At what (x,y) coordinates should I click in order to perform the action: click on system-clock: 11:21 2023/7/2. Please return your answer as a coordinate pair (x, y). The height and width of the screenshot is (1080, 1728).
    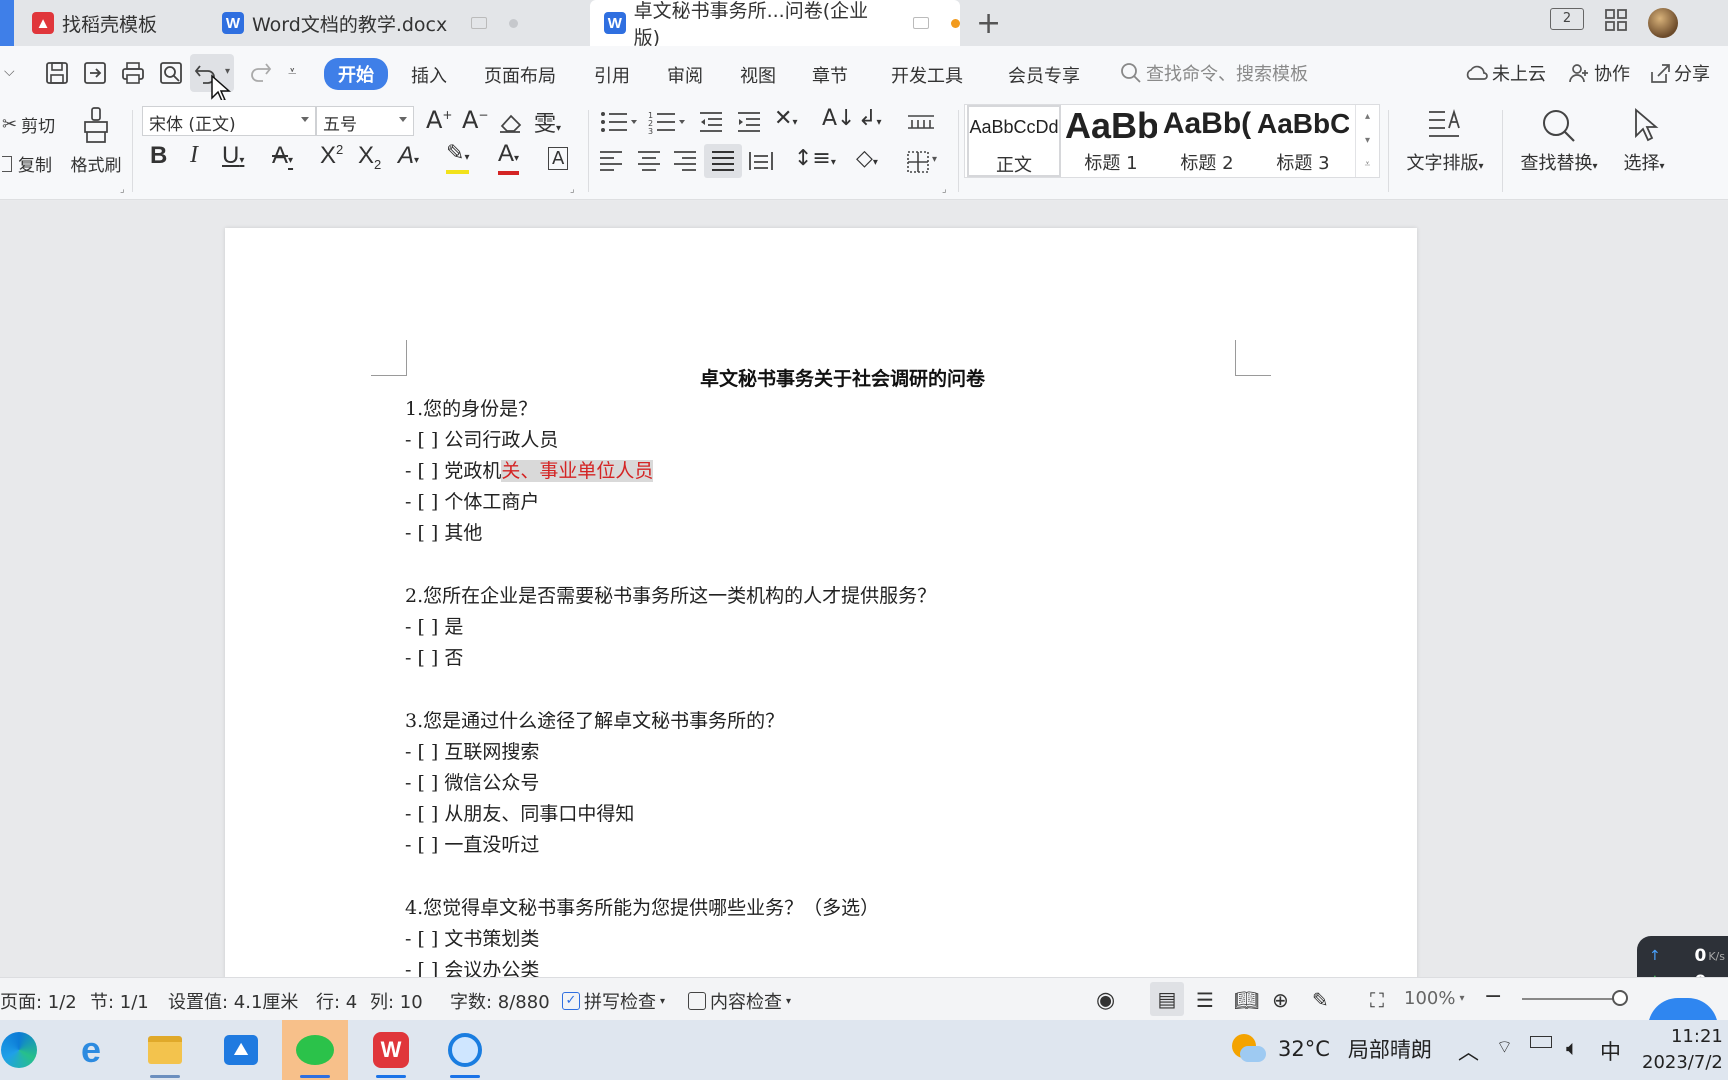
    Looking at the image, I should click on (1682, 1050).